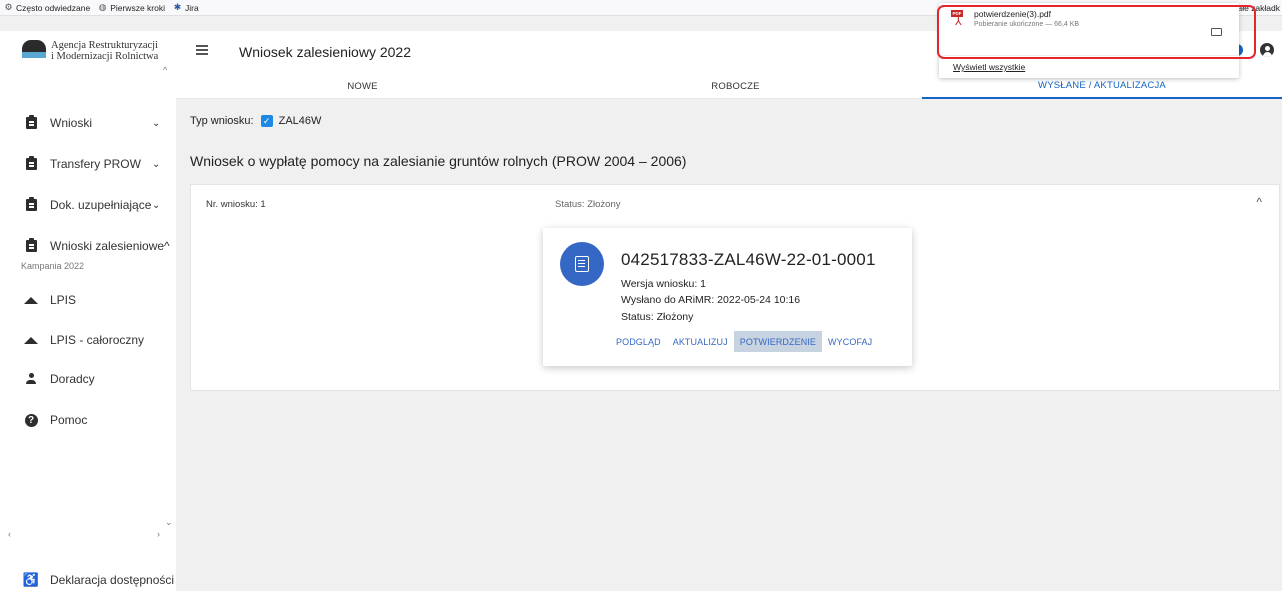 This screenshot has height=591, width=1282. What do you see at coordinates (9, 534) in the screenshot?
I see `scroll-left-icon: ‹` at bounding box center [9, 534].